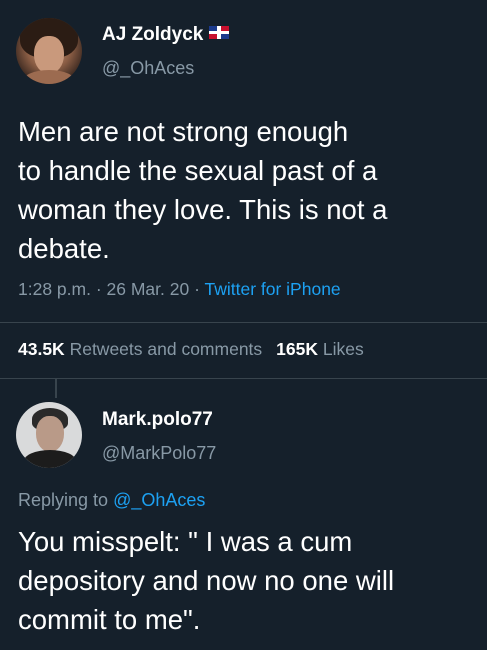 This screenshot has width=487, height=650. I want to click on flag-icon, so click(219, 32).